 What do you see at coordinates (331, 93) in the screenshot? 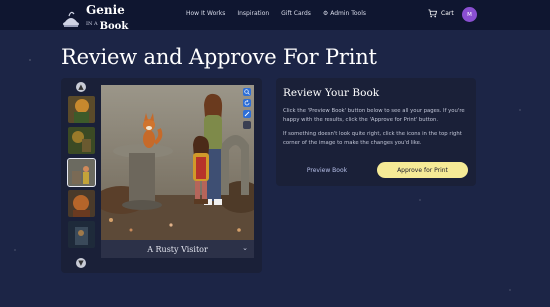
I see `review-title: Review Your Book` at bounding box center [331, 93].